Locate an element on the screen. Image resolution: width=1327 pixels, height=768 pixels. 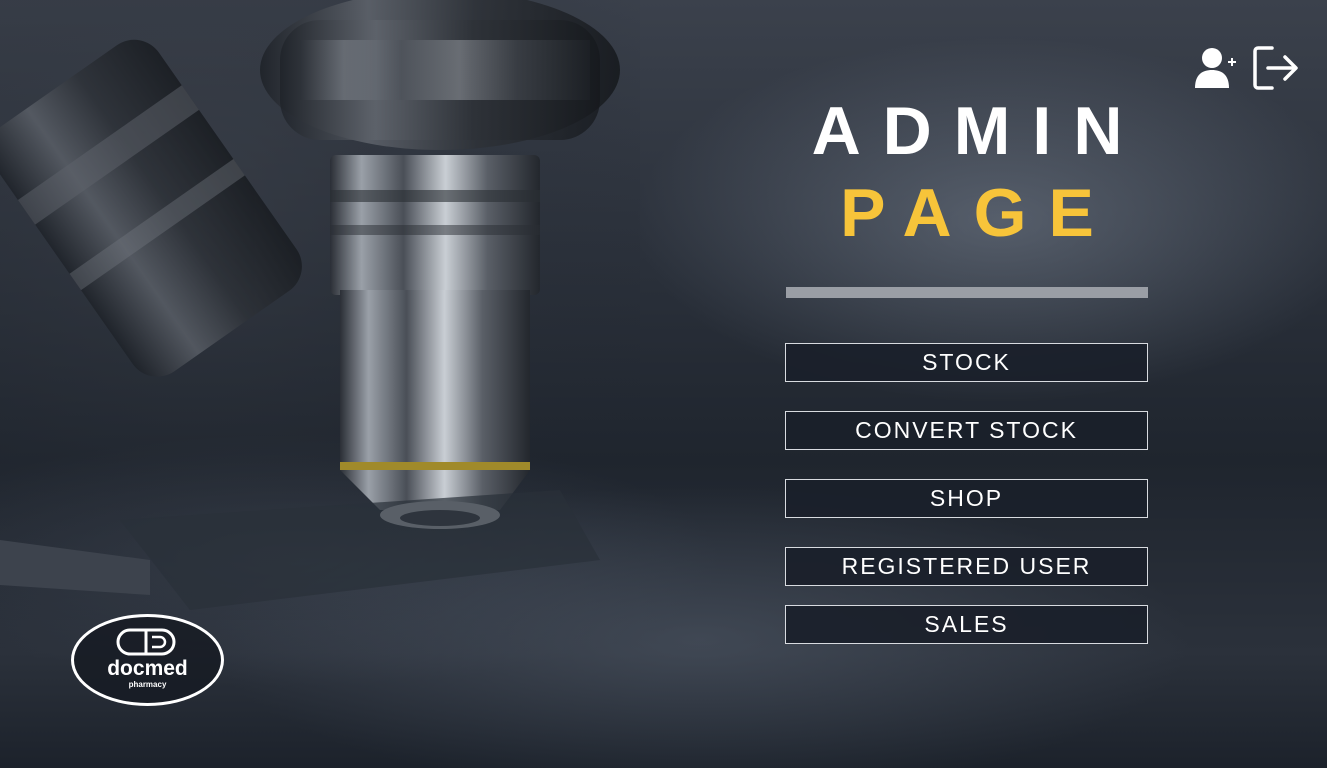
convert-stock-button: CONVERT STOCK is located at coordinates (966, 430).